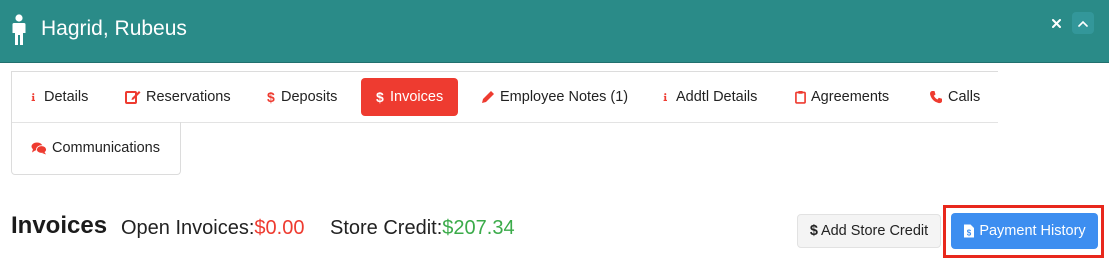  I want to click on person-icon, so click(19, 29).